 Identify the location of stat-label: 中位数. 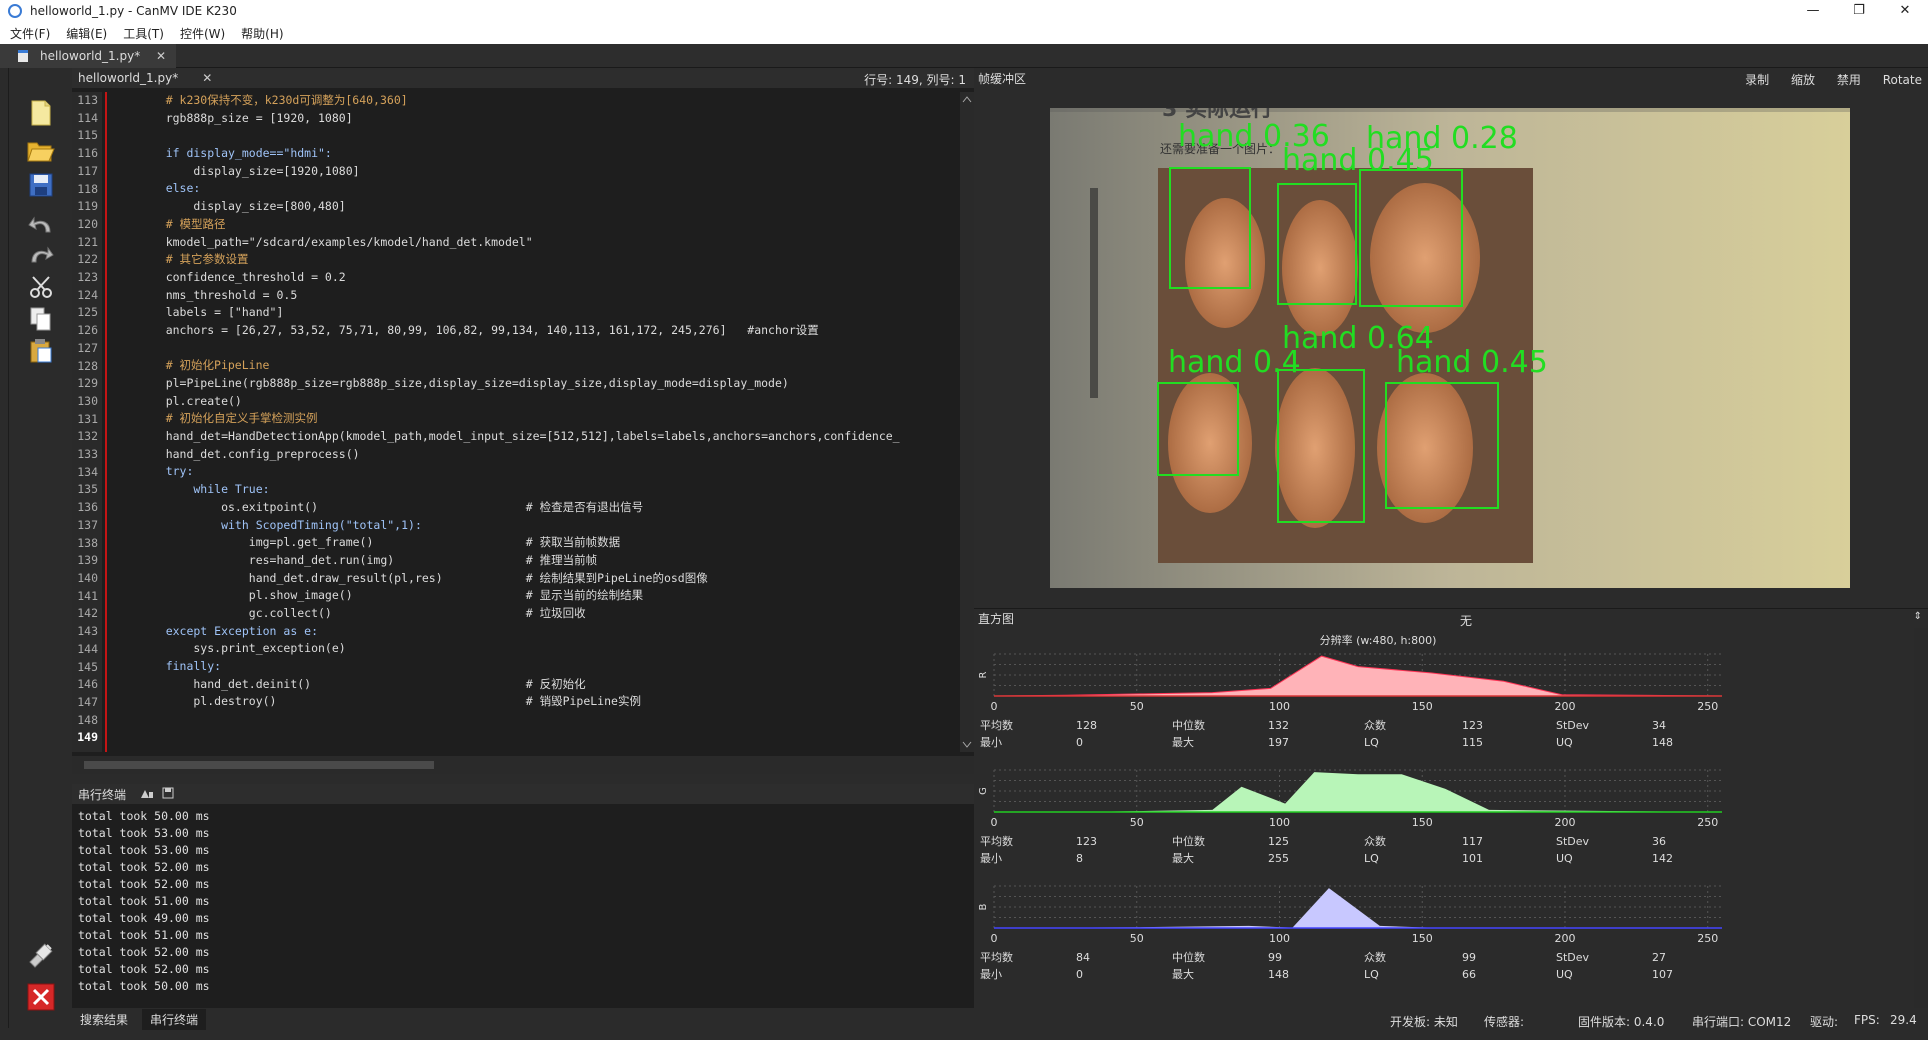
(1188, 957).